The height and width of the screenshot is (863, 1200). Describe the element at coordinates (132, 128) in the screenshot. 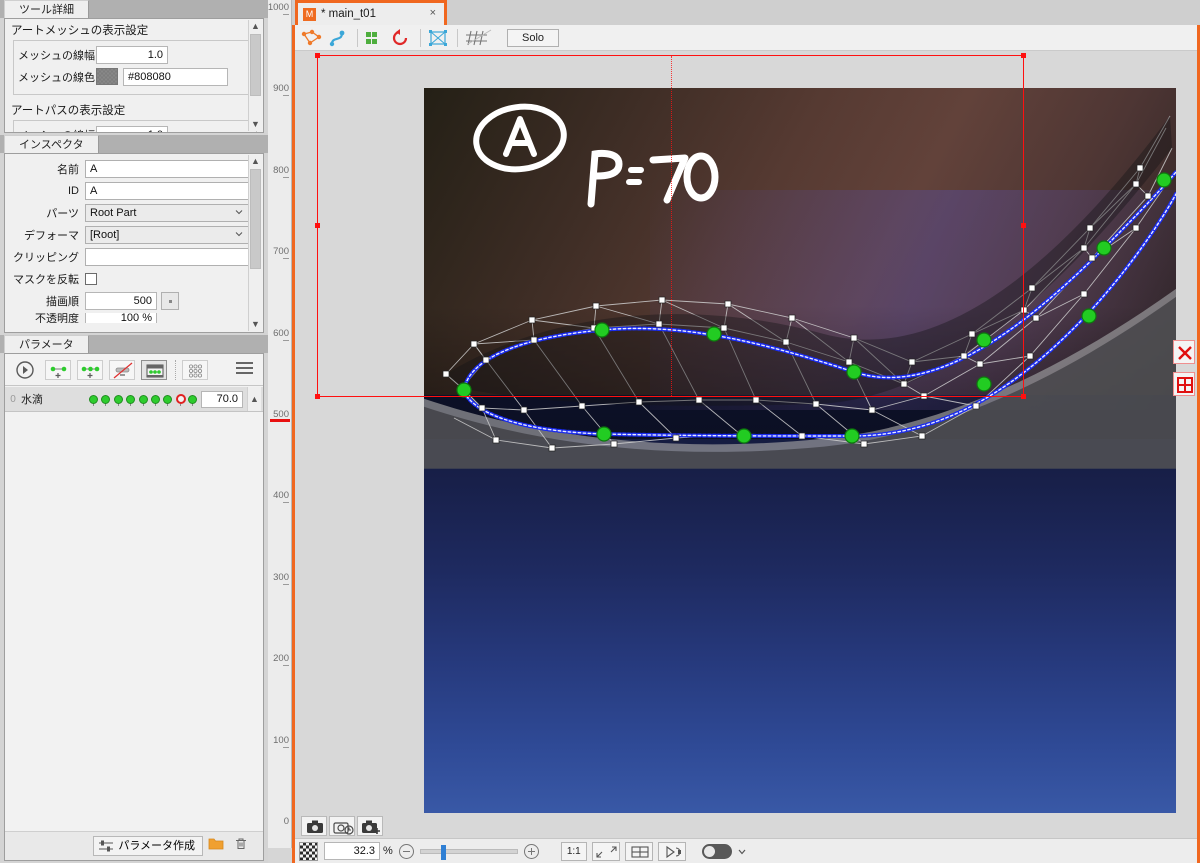

I see `artpath-line-width-input: 1.0` at that location.